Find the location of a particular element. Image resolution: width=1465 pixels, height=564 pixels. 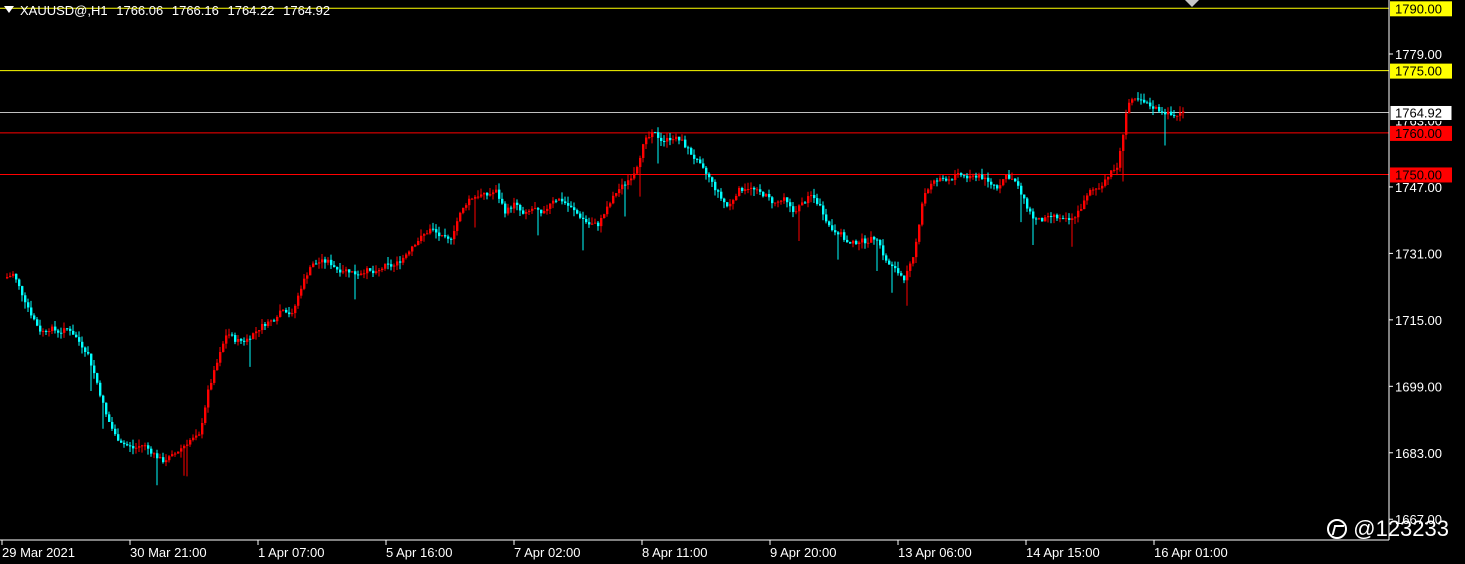

level-price-label-0: 1790.00 is located at coordinates (1418, 8).